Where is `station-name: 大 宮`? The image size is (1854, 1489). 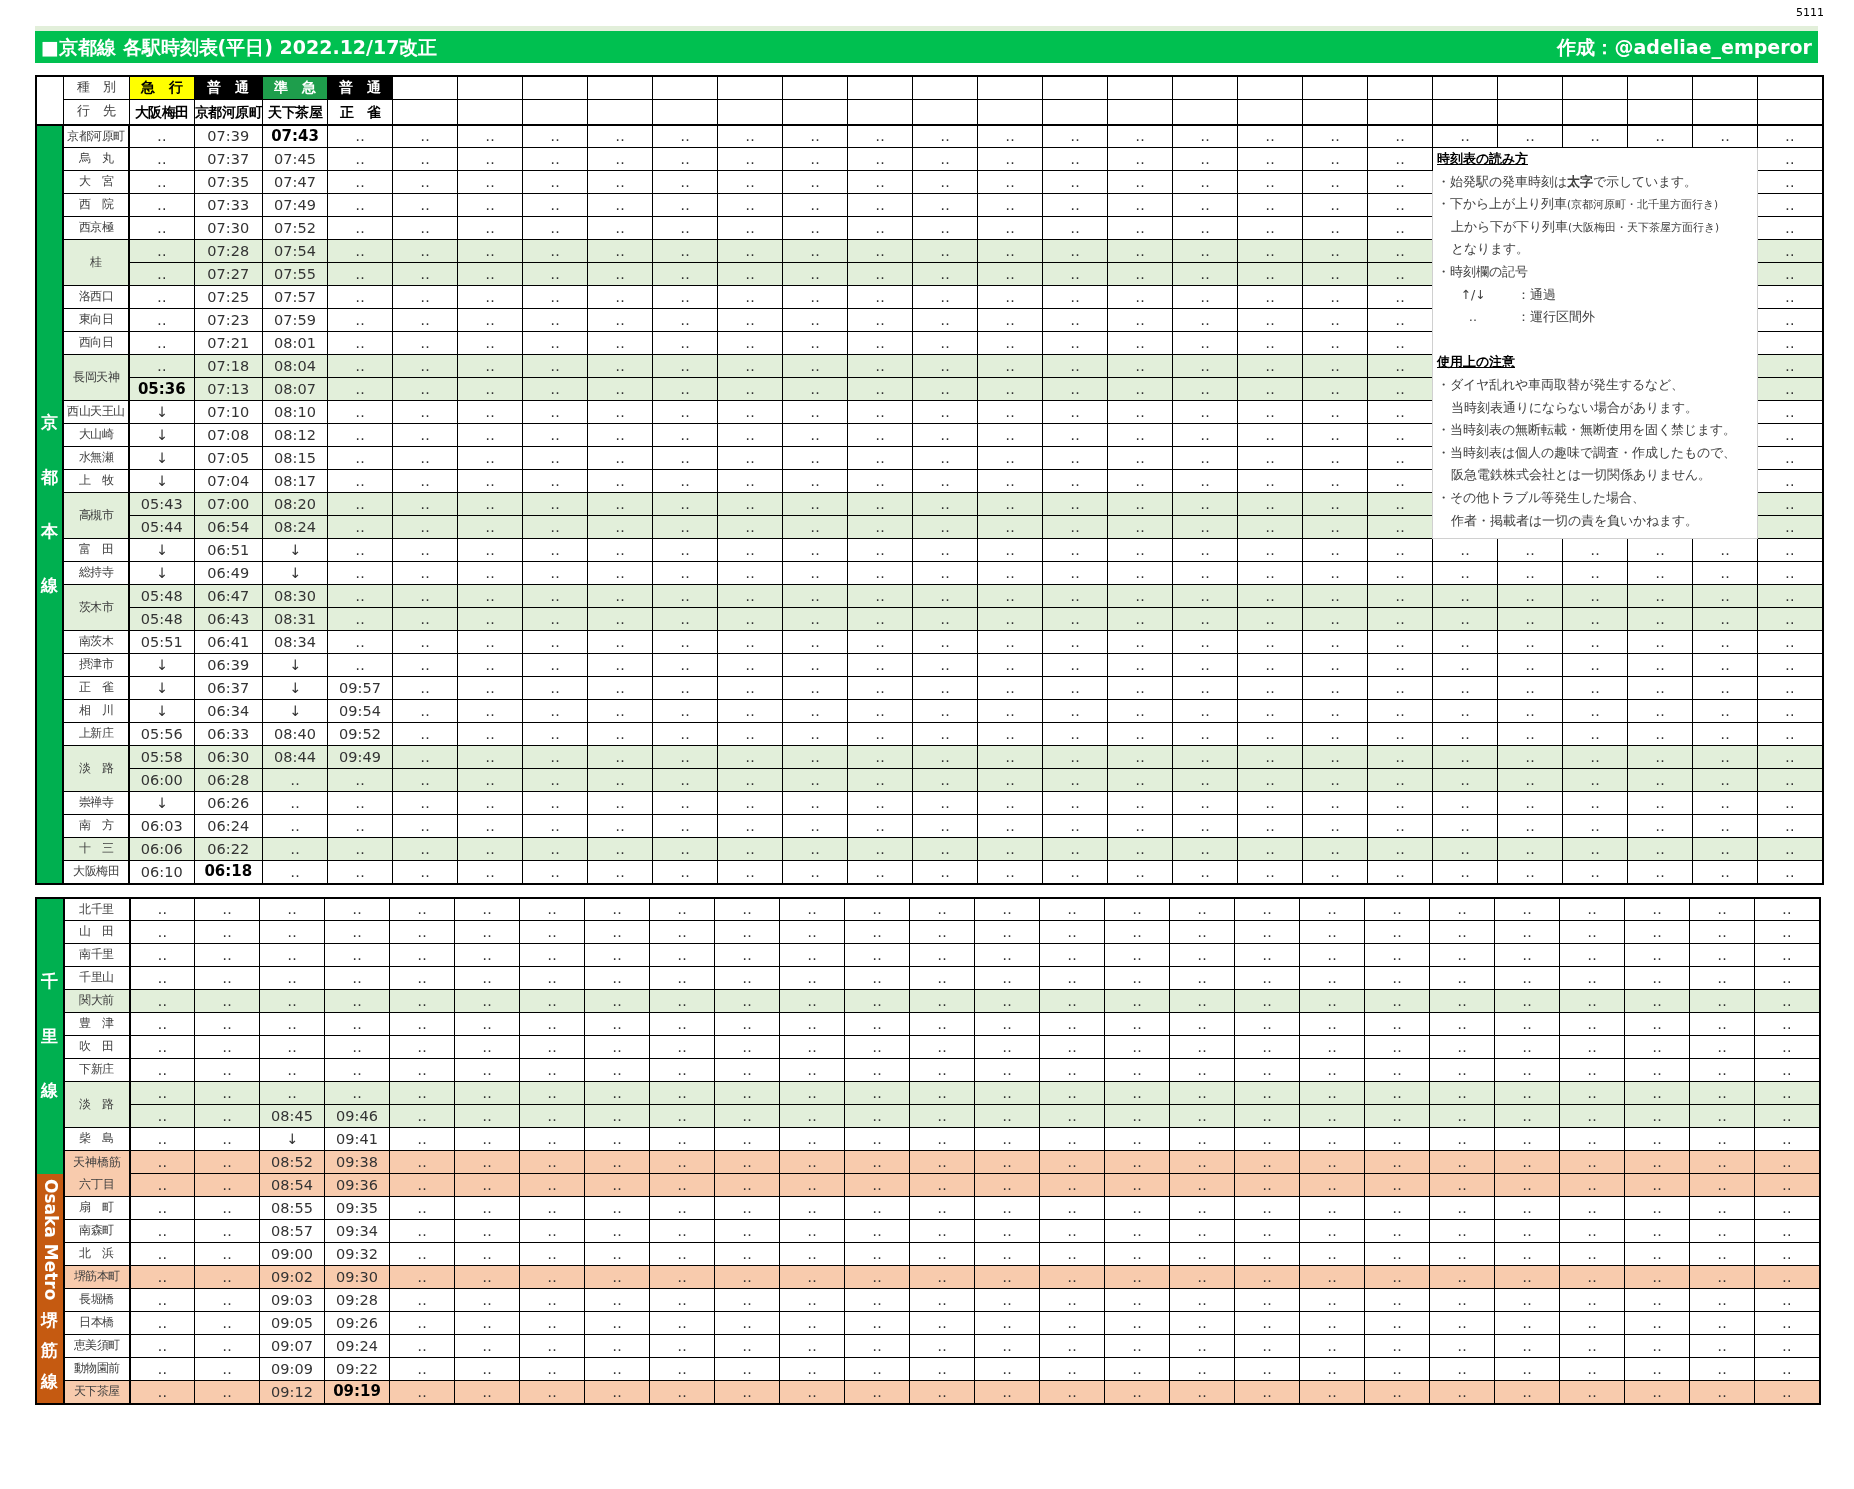 station-name: 大 宮 is located at coordinates (96, 181).